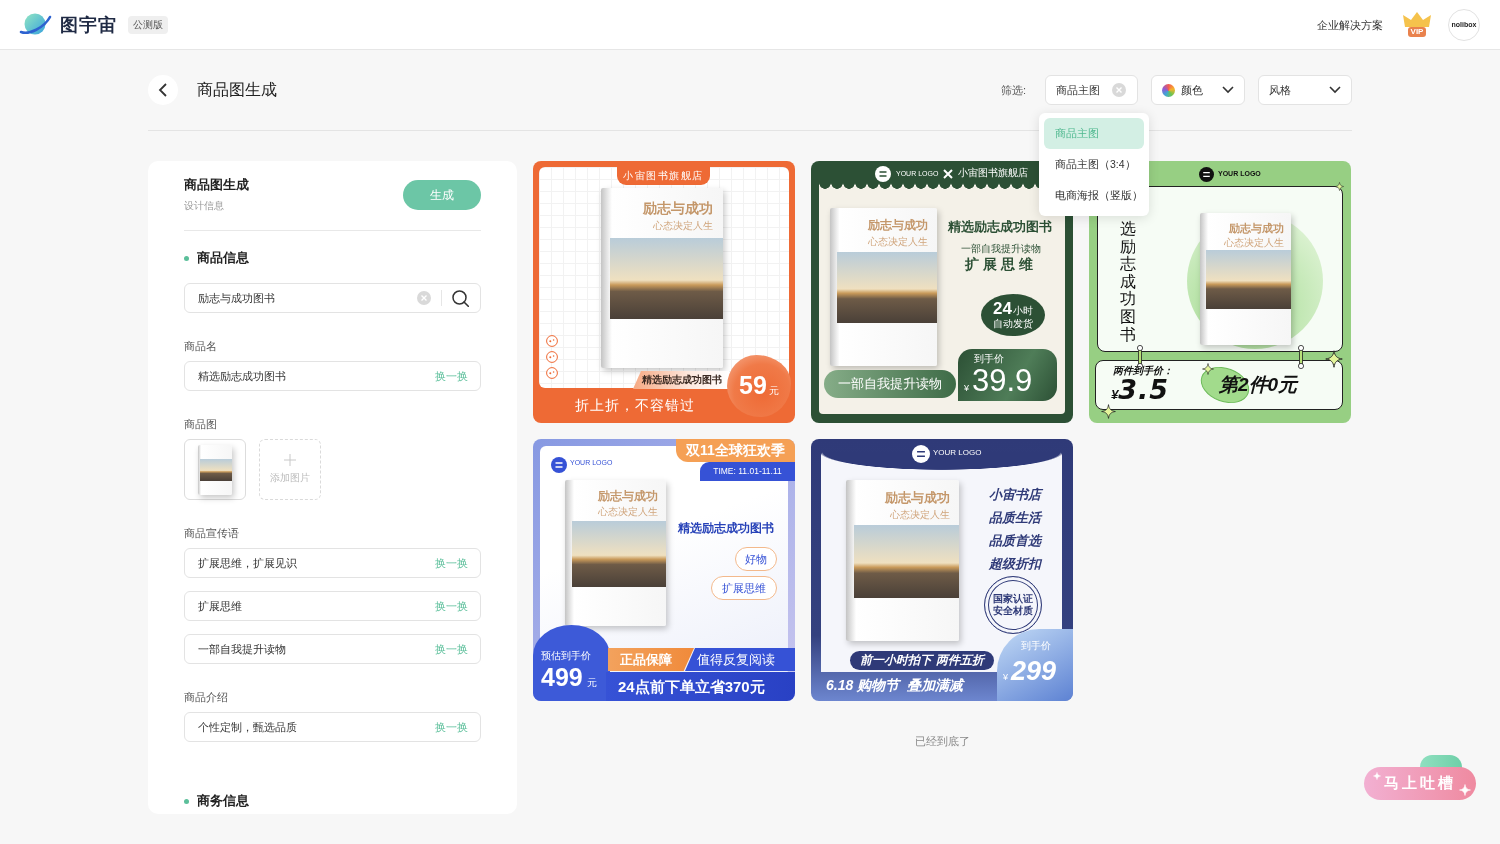 The width and height of the screenshot is (1500, 844). What do you see at coordinates (1013, 90) in the screenshot?
I see `filter-label: 筛选:` at bounding box center [1013, 90].